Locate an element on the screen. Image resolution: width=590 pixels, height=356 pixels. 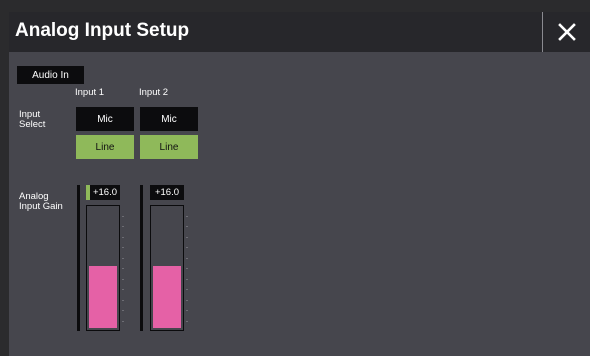
title-bar: Analog Input Setup is located at coordinates (299, 32).